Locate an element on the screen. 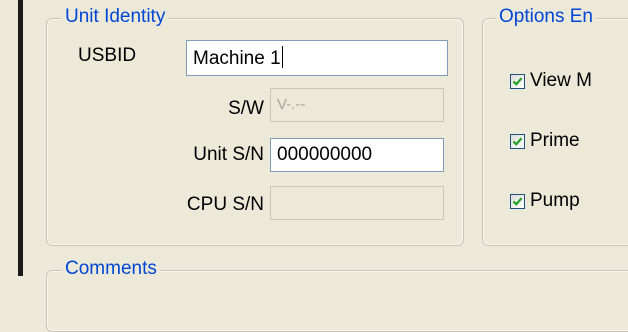 The width and height of the screenshot is (628, 332). pump-checkbox is located at coordinates (517, 201).